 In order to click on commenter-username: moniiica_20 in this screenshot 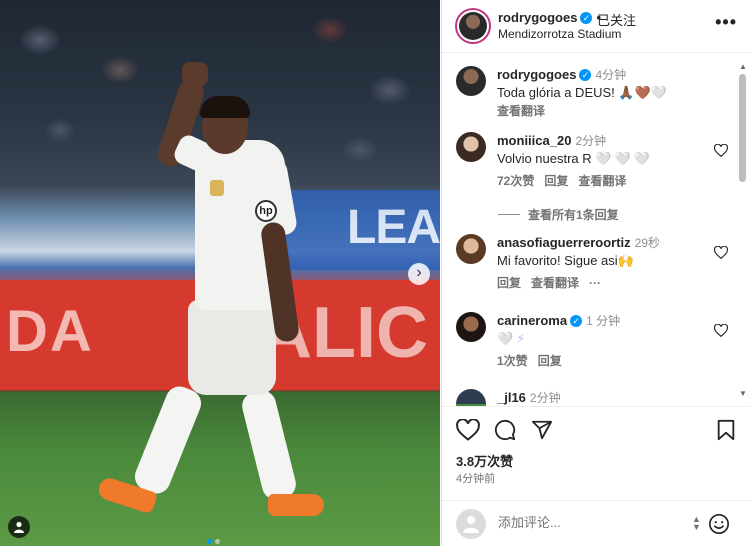, I will do `click(534, 140)`.